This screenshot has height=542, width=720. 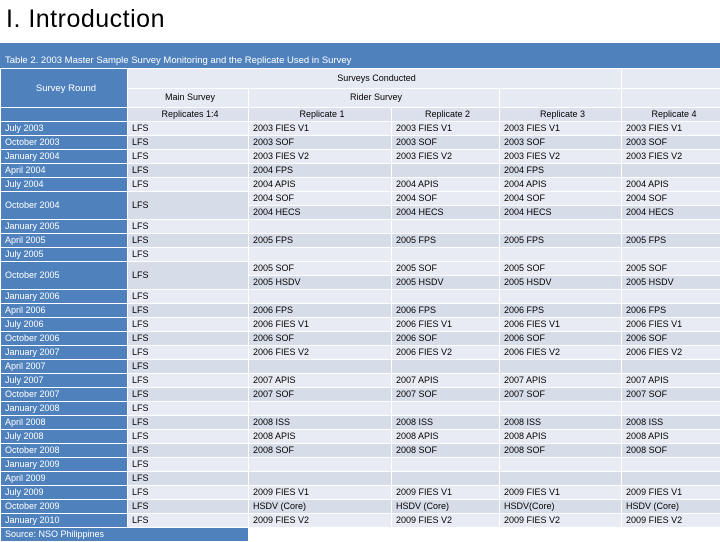 What do you see at coordinates (445, 268) in the screenshot?
I see `row-replicate-2: 2005 SOF` at bounding box center [445, 268].